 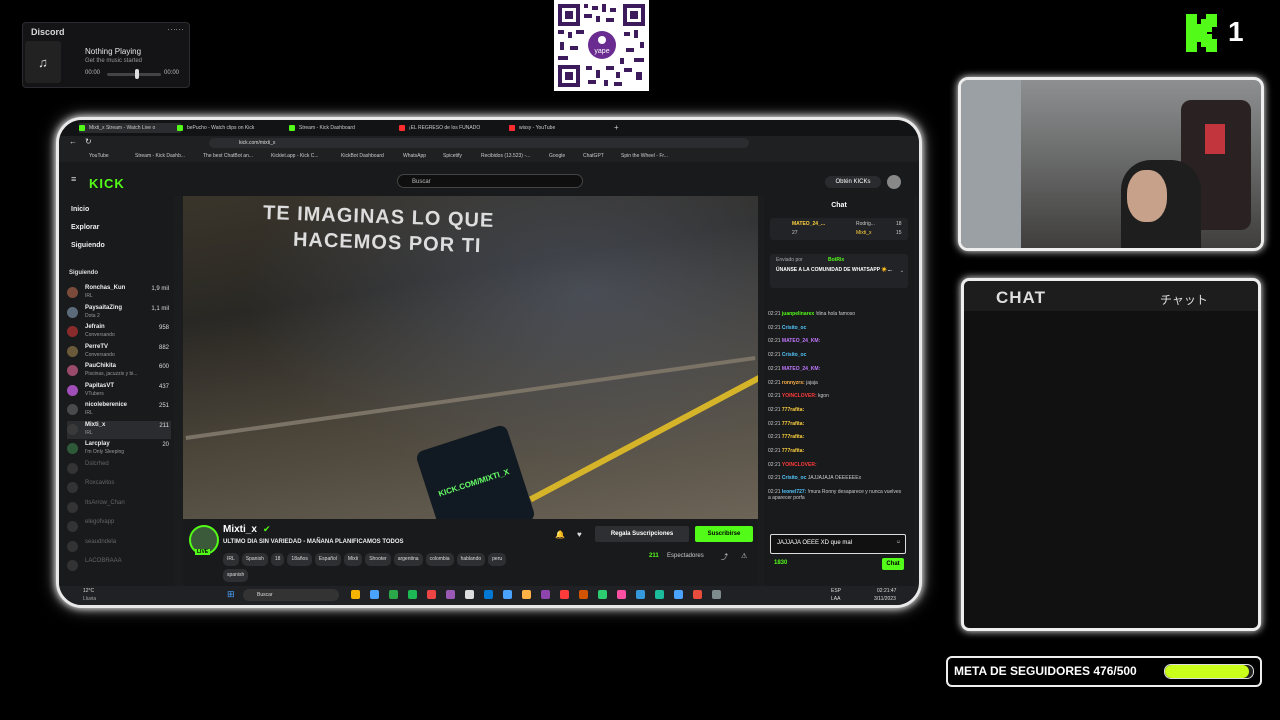 What do you see at coordinates (80, 209) in the screenshot?
I see `sidebar-item-inicio: Inicio` at bounding box center [80, 209].